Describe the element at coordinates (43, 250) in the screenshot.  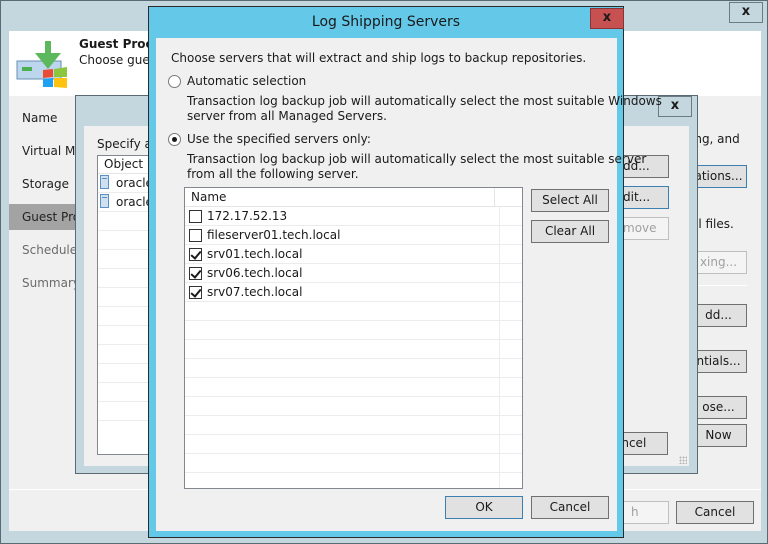
I see `nav-step-schedule: Schedule` at that location.